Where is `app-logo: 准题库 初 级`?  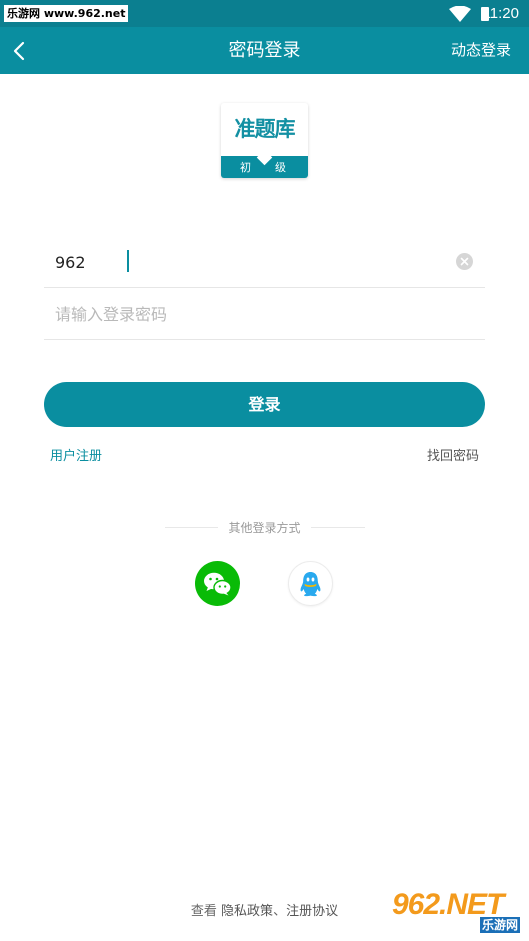 app-logo: 准题库 初 级 is located at coordinates (264, 140).